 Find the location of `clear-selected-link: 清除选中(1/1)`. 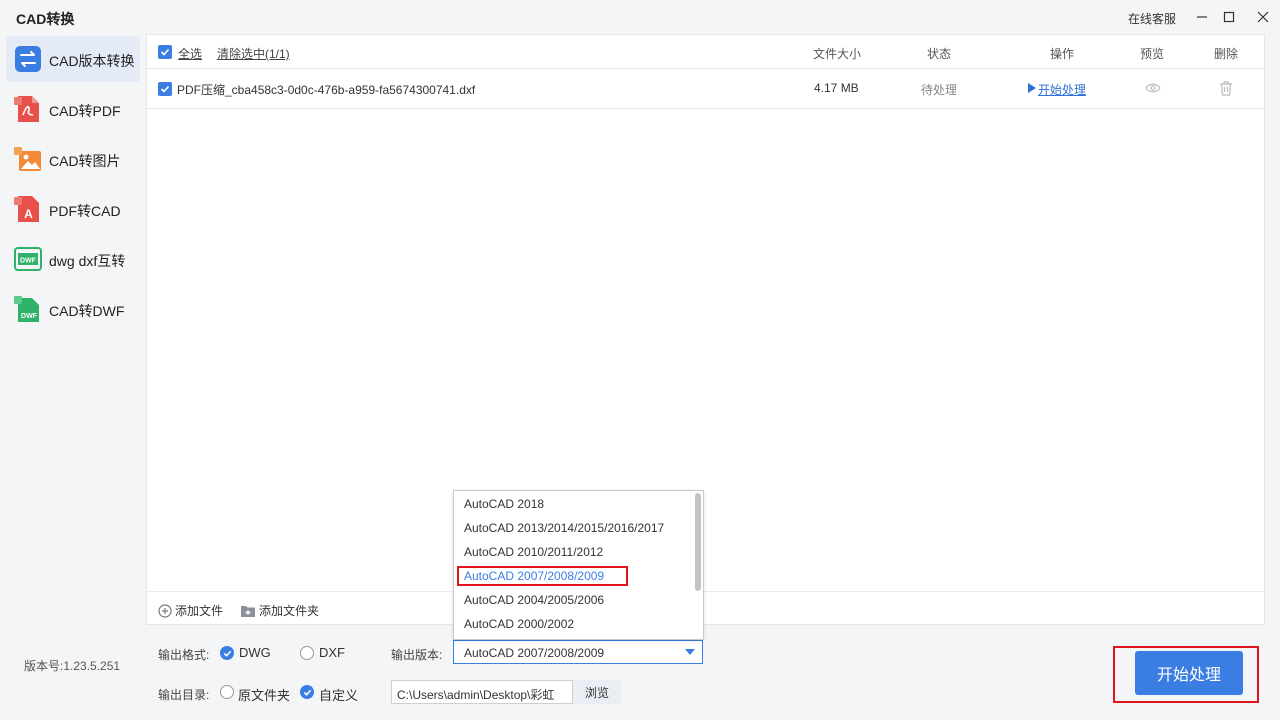

clear-selected-link: 清除选中(1/1) is located at coordinates (253, 53).